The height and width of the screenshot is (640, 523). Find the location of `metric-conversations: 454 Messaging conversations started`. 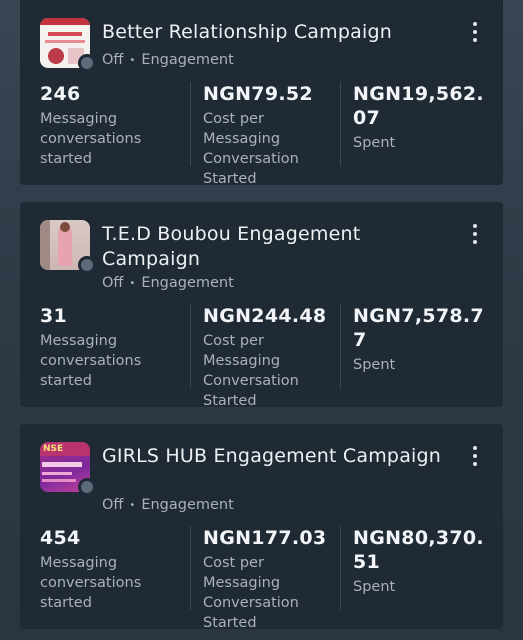

metric-conversations: 454 Messaging conversations started is located at coordinates (115, 569).